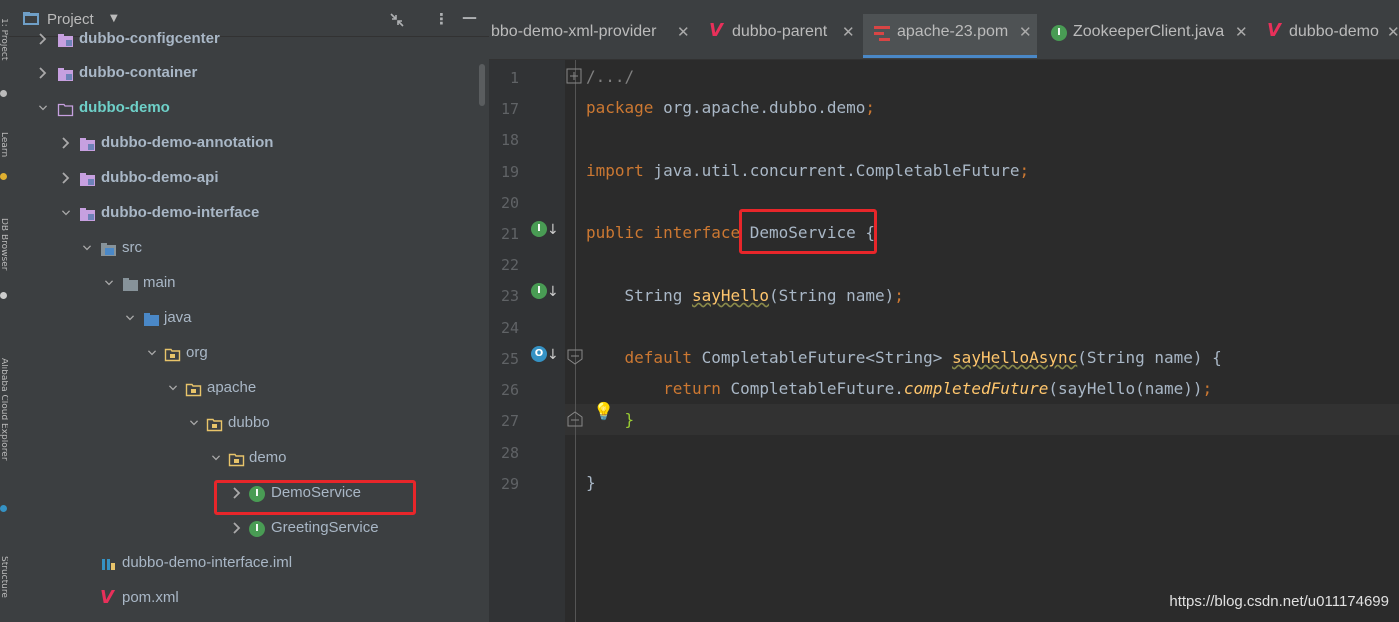  What do you see at coordinates (730, 107) in the screenshot?
I see `code-line-17: package org.apache.dubbo.demo;` at bounding box center [730, 107].